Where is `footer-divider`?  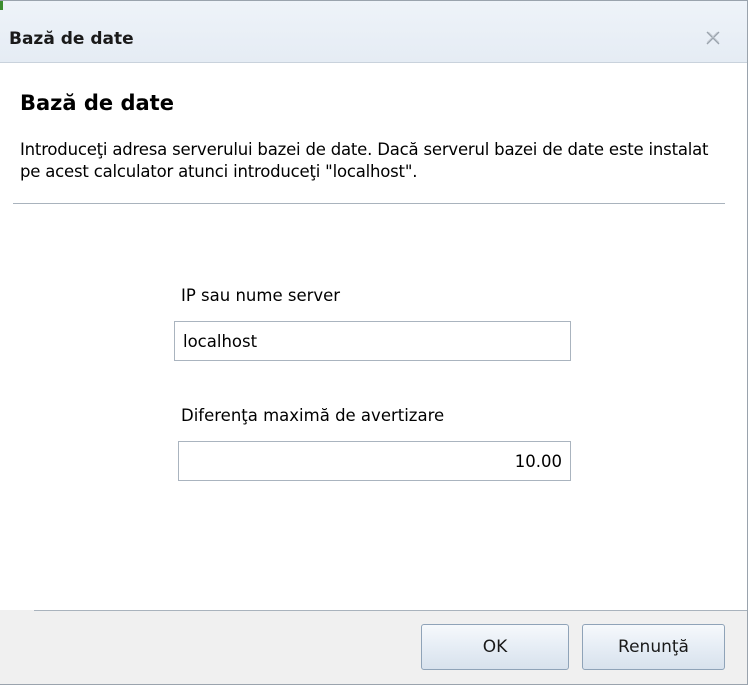
footer-divider is located at coordinates (390, 610).